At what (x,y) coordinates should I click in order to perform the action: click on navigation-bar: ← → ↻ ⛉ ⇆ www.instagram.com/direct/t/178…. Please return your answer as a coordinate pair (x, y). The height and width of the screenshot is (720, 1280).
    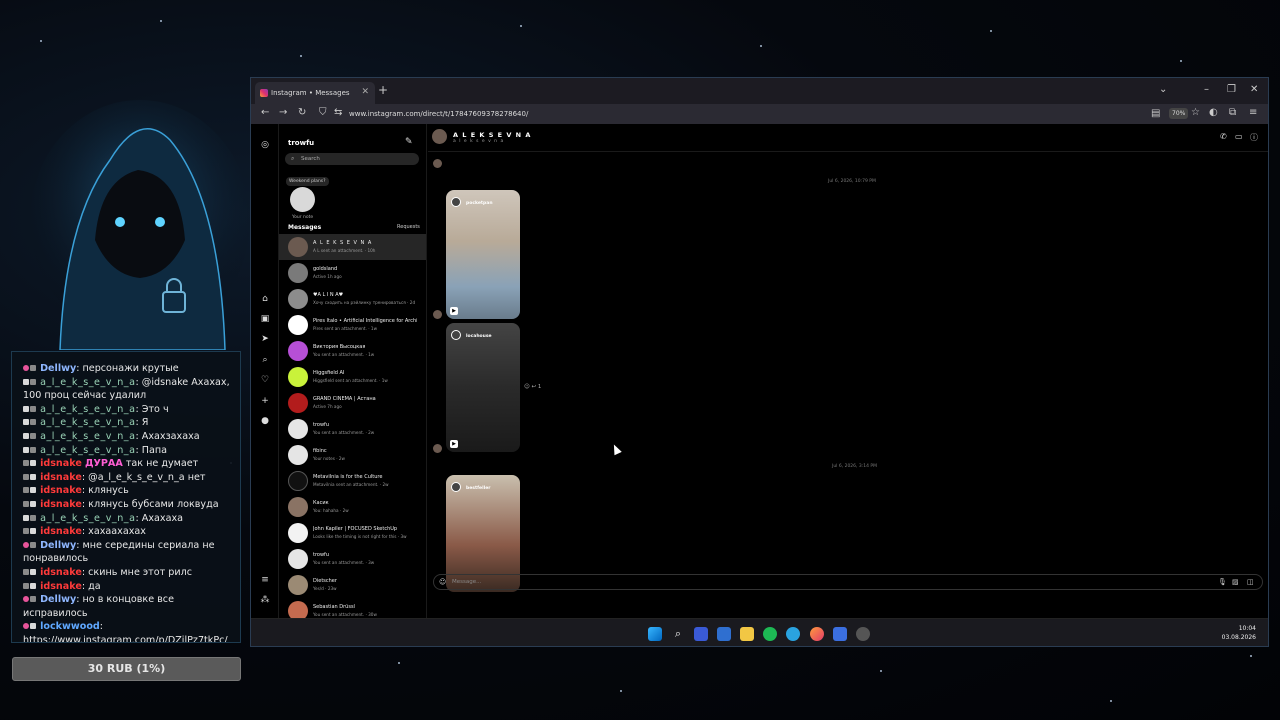
    Looking at the image, I should click on (759, 114).